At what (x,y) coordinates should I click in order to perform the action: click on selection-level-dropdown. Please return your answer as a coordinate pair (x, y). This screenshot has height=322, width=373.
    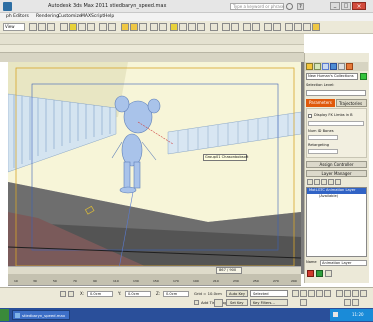
    Looking at the image, I should click on (336, 93).